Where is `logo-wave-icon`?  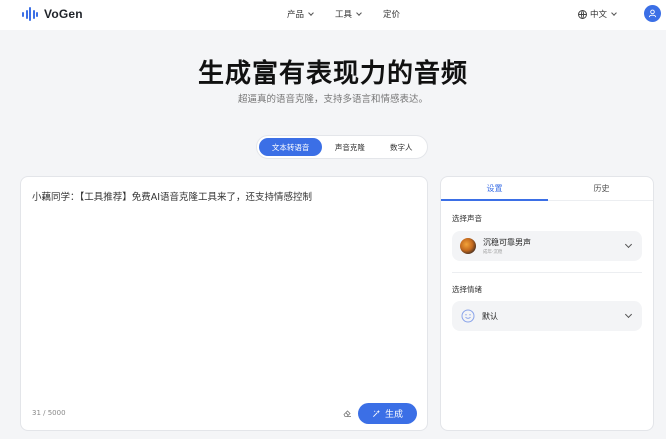
logo-wave-icon is located at coordinates (30, 14).